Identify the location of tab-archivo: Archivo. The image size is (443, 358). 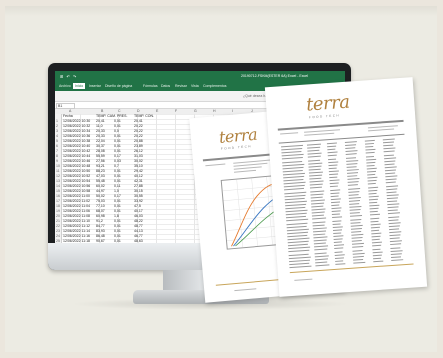
(65, 86).